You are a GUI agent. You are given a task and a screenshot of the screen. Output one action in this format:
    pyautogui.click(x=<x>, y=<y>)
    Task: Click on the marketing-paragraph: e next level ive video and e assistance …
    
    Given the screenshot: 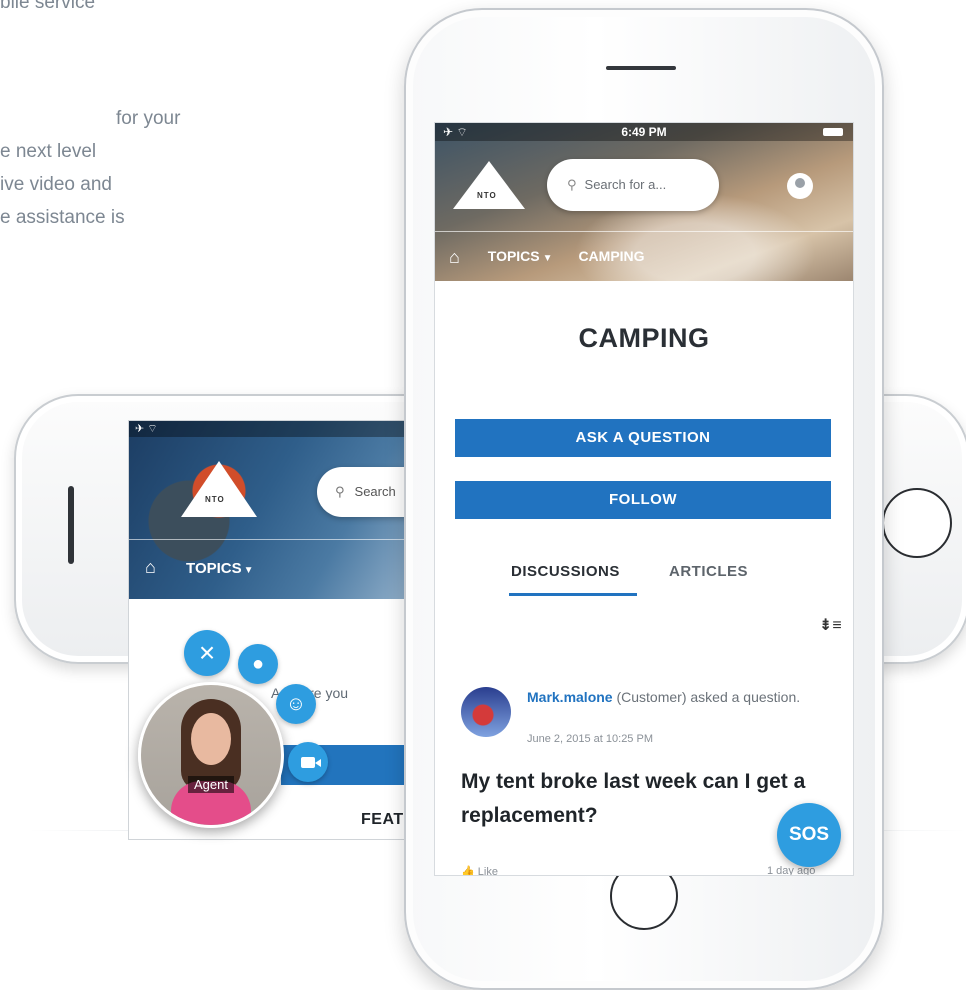 What is the action you would take?
    pyautogui.click(x=62, y=184)
    